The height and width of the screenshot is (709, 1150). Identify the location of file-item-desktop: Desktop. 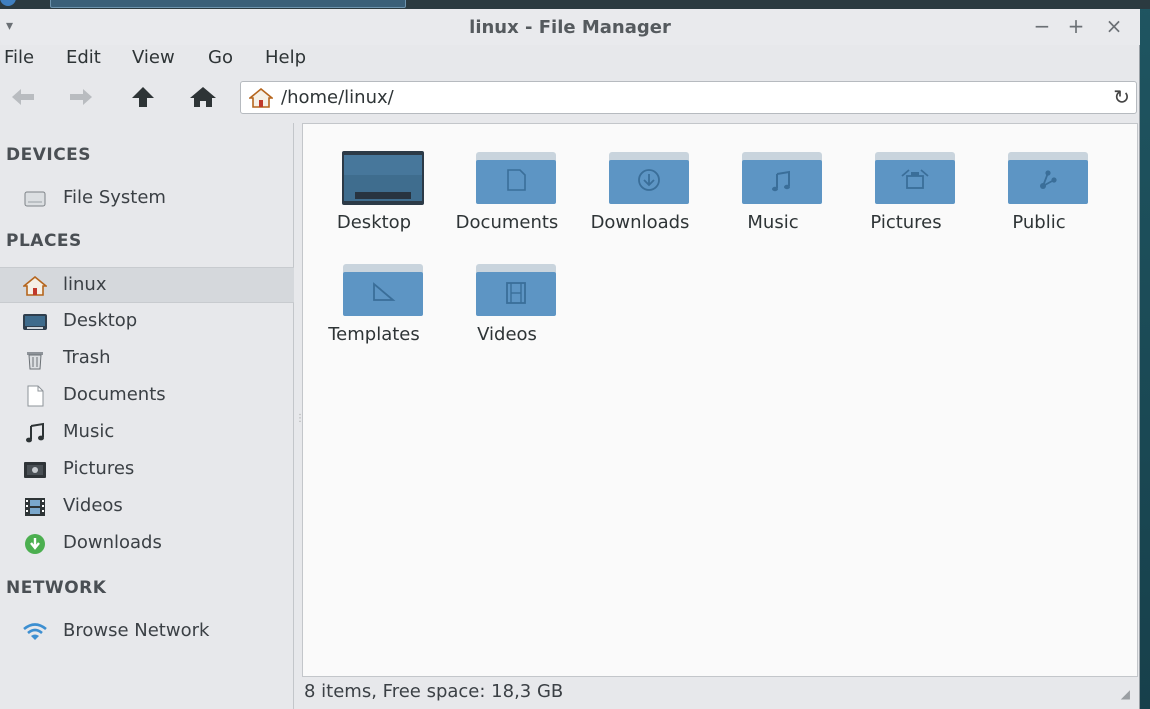
(374, 179).